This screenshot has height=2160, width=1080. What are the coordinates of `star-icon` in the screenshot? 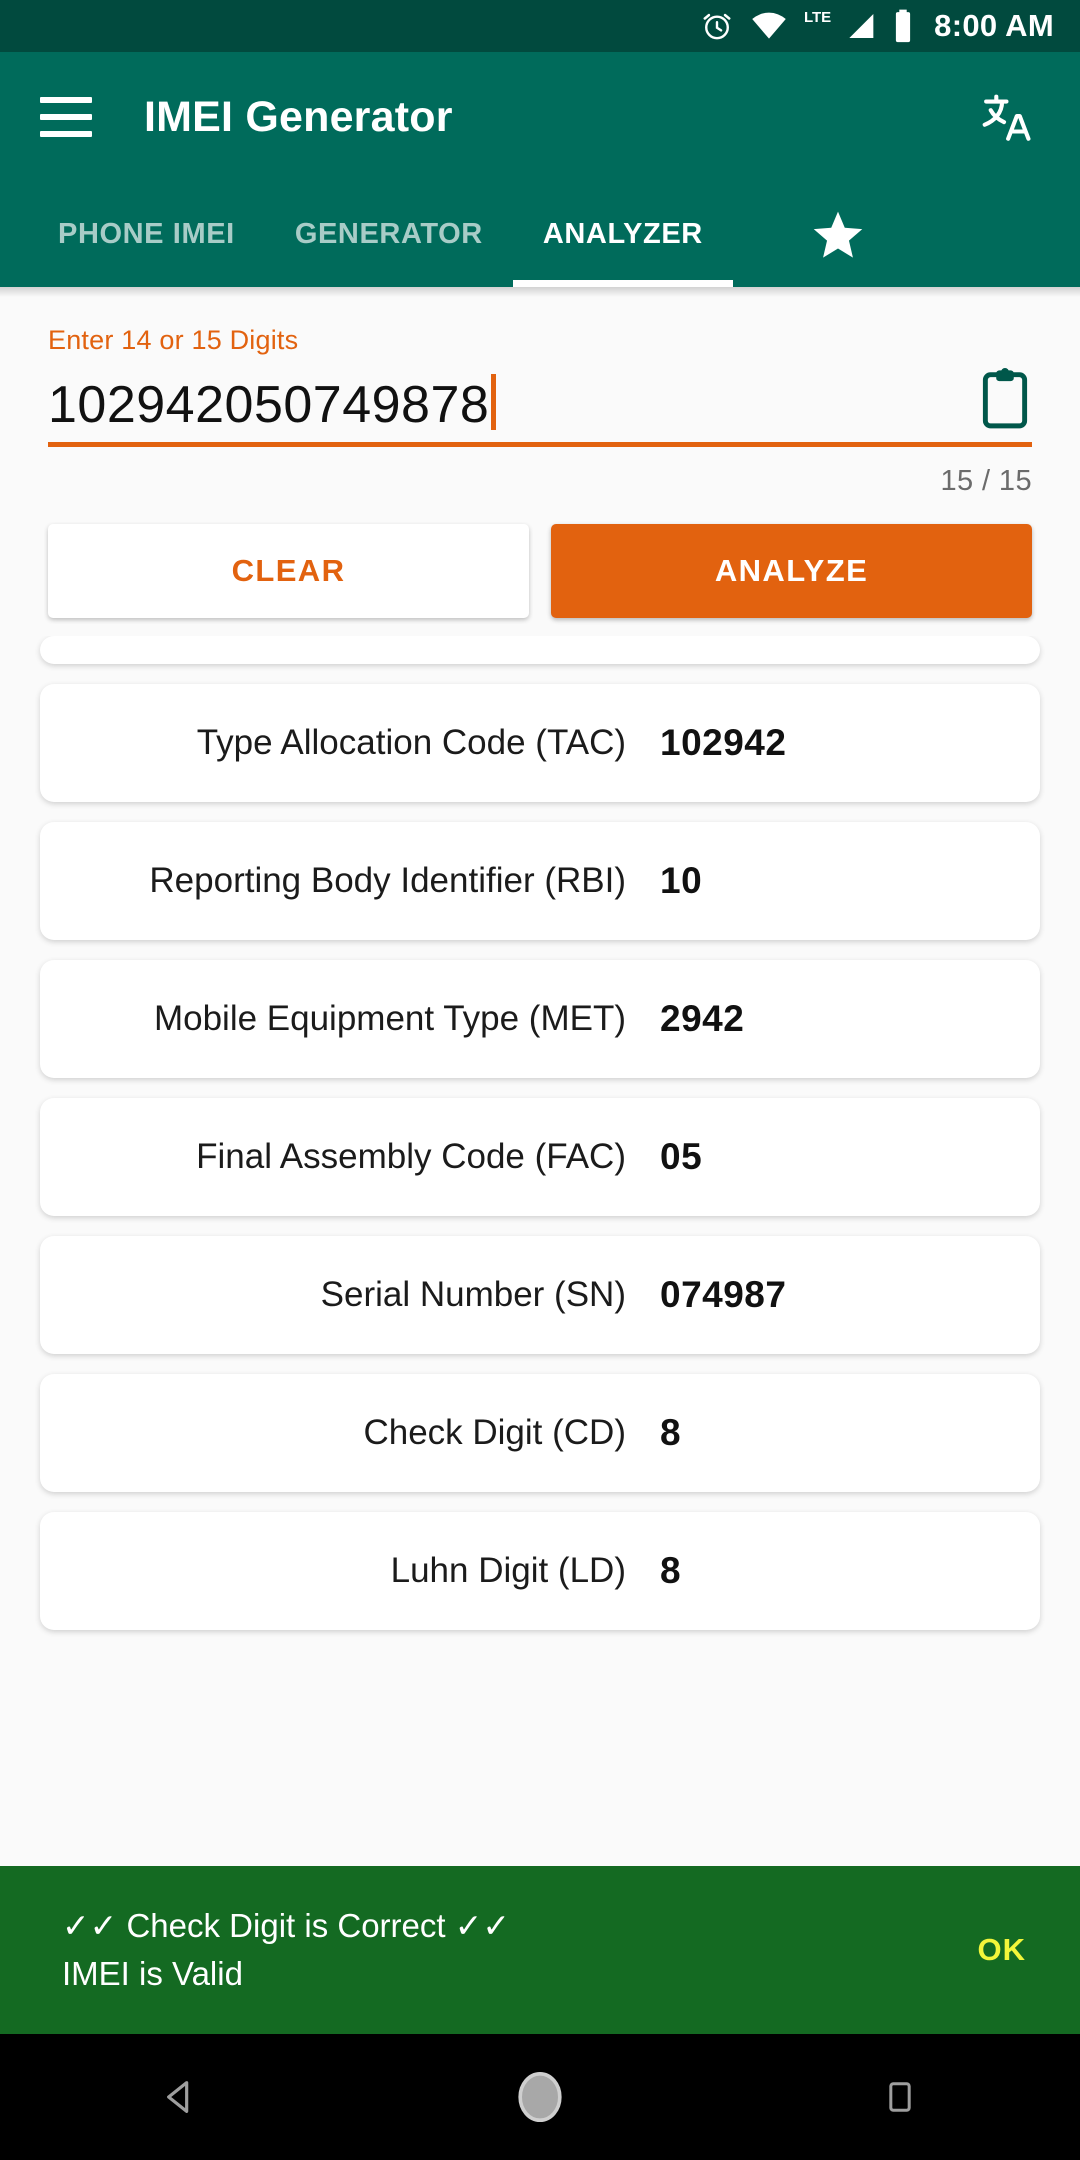 It's located at (838, 234).